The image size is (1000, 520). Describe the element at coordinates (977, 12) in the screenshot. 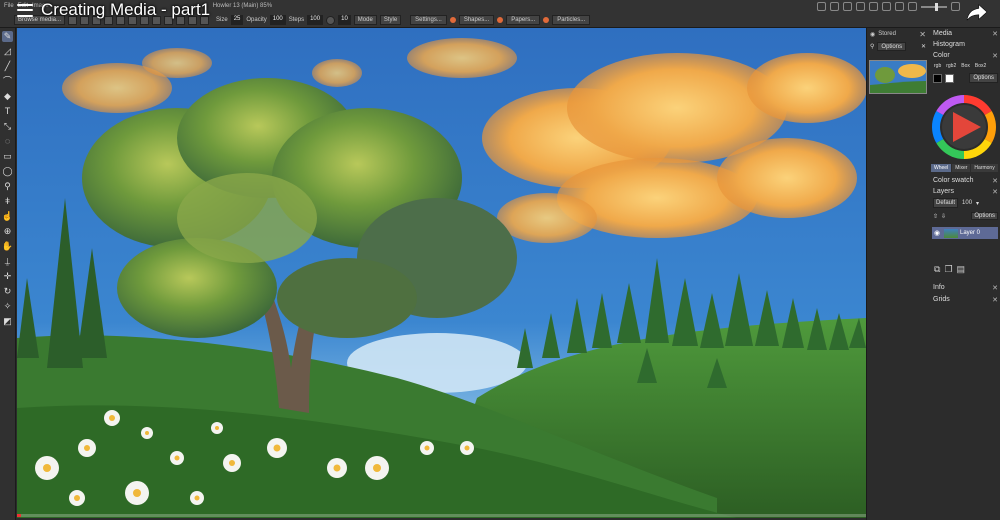

I see `share-icon` at that location.